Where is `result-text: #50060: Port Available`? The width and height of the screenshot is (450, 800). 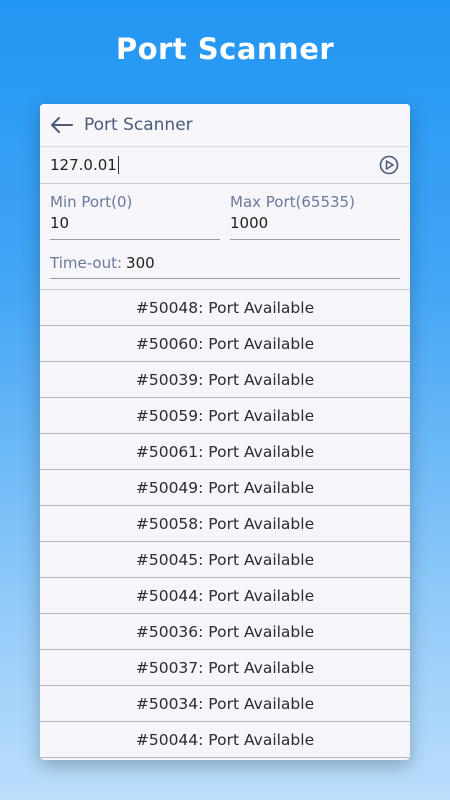 result-text: #50060: Port Available is located at coordinates (225, 343).